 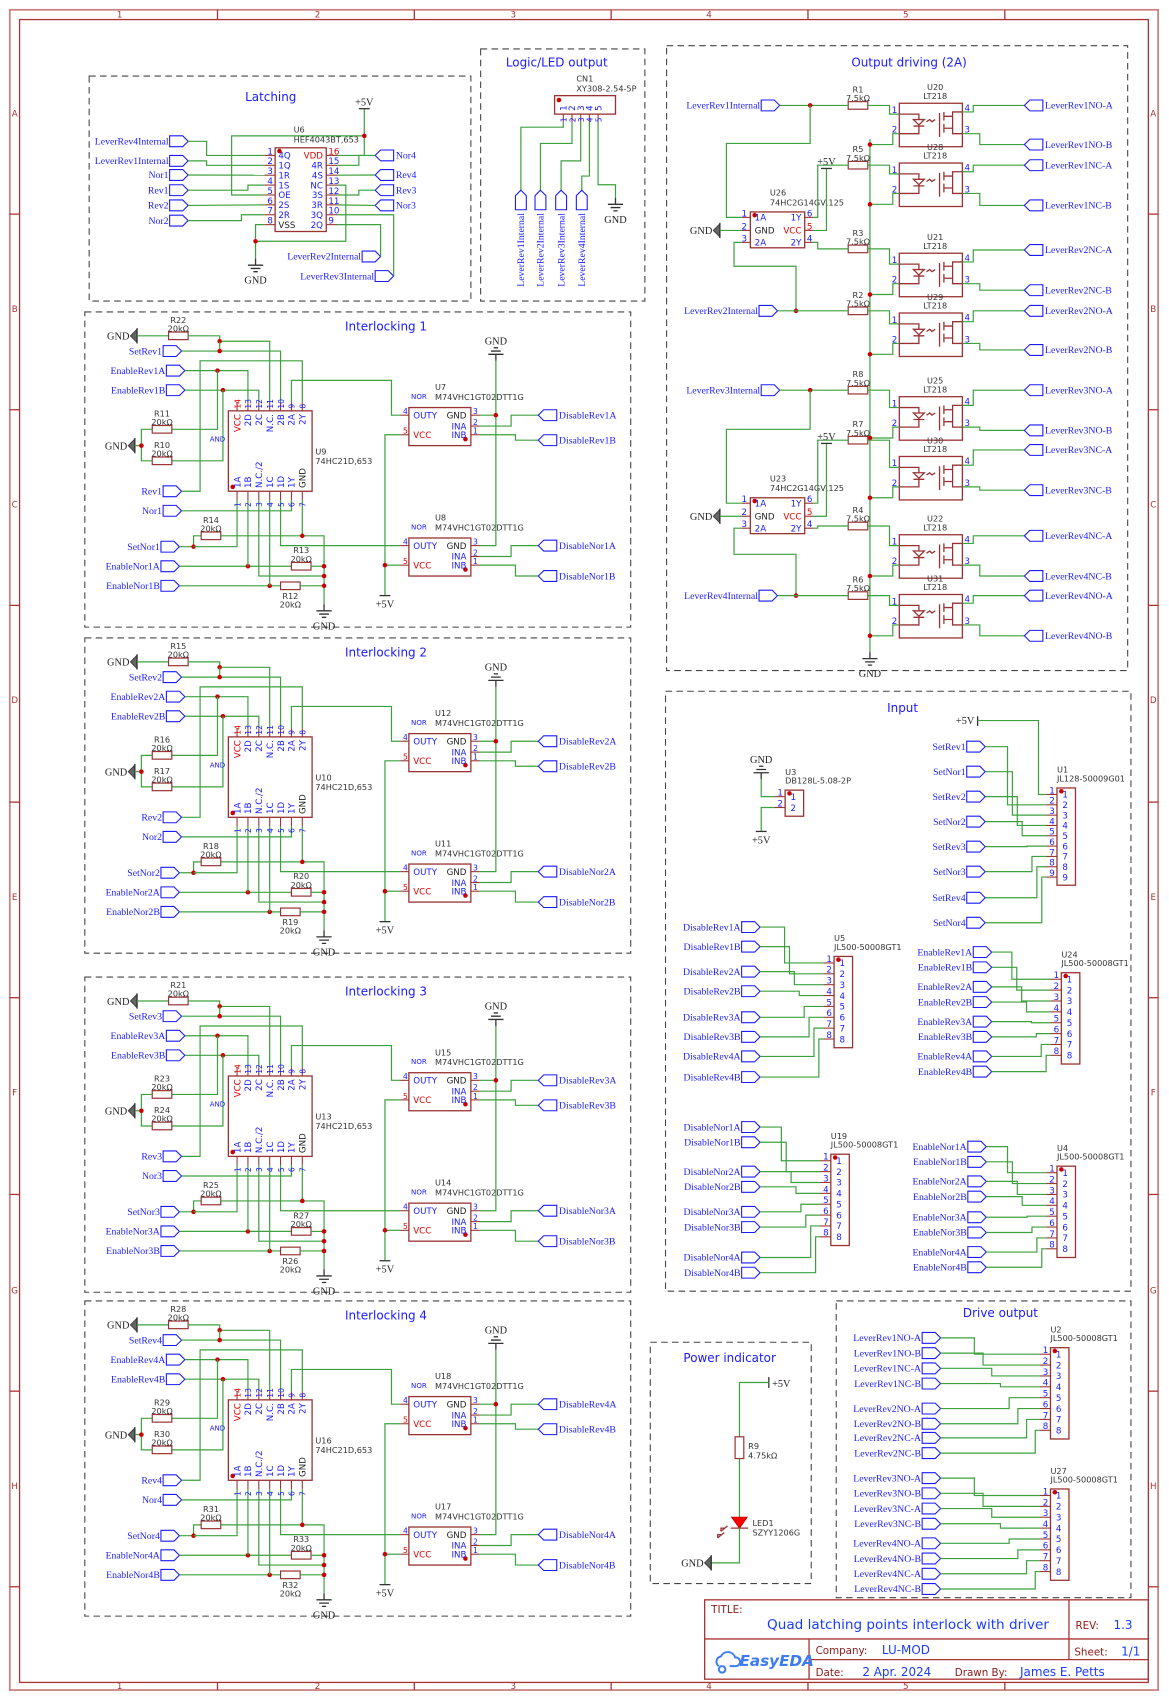 I want to click on net-flag: SetNor4, so click(x=959, y=922).